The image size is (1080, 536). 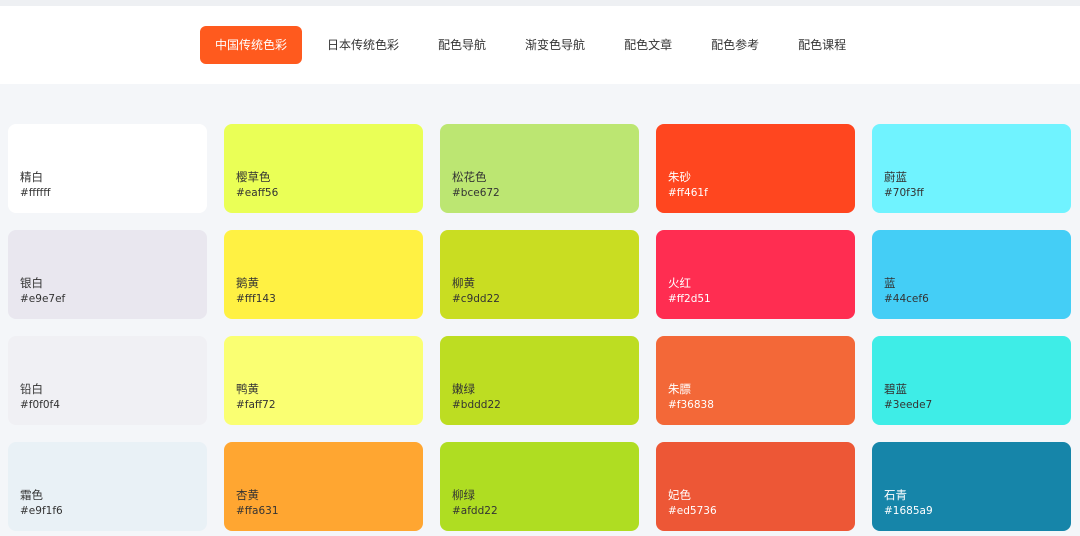 What do you see at coordinates (40, 405) in the screenshot?
I see `color-hex-code: #f0f0f4` at bounding box center [40, 405].